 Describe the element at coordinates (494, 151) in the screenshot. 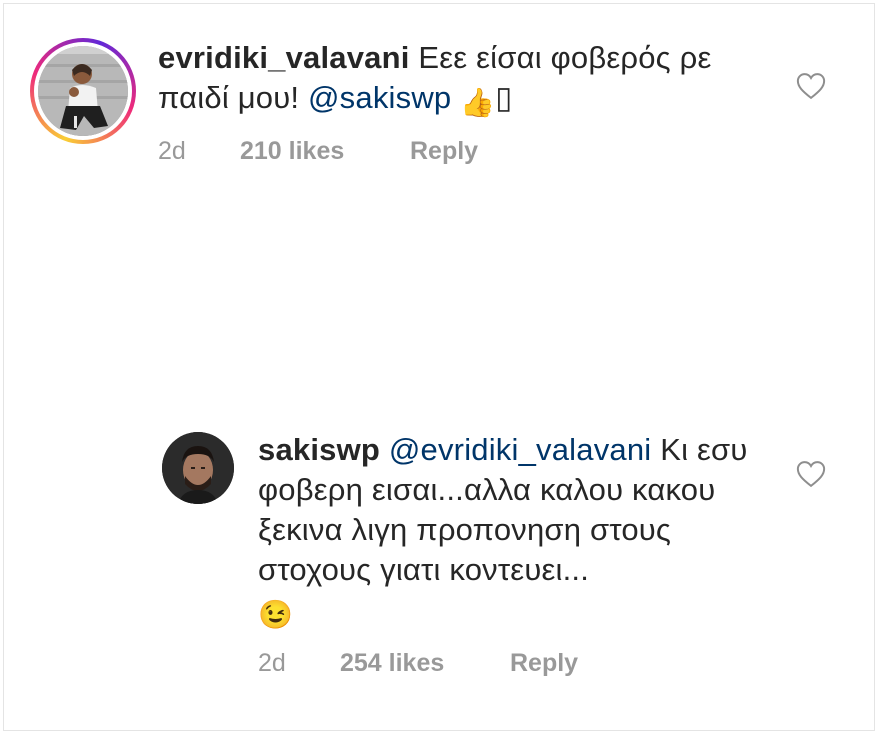

I see `comment-meta: 2d 210 likes Reply` at that location.